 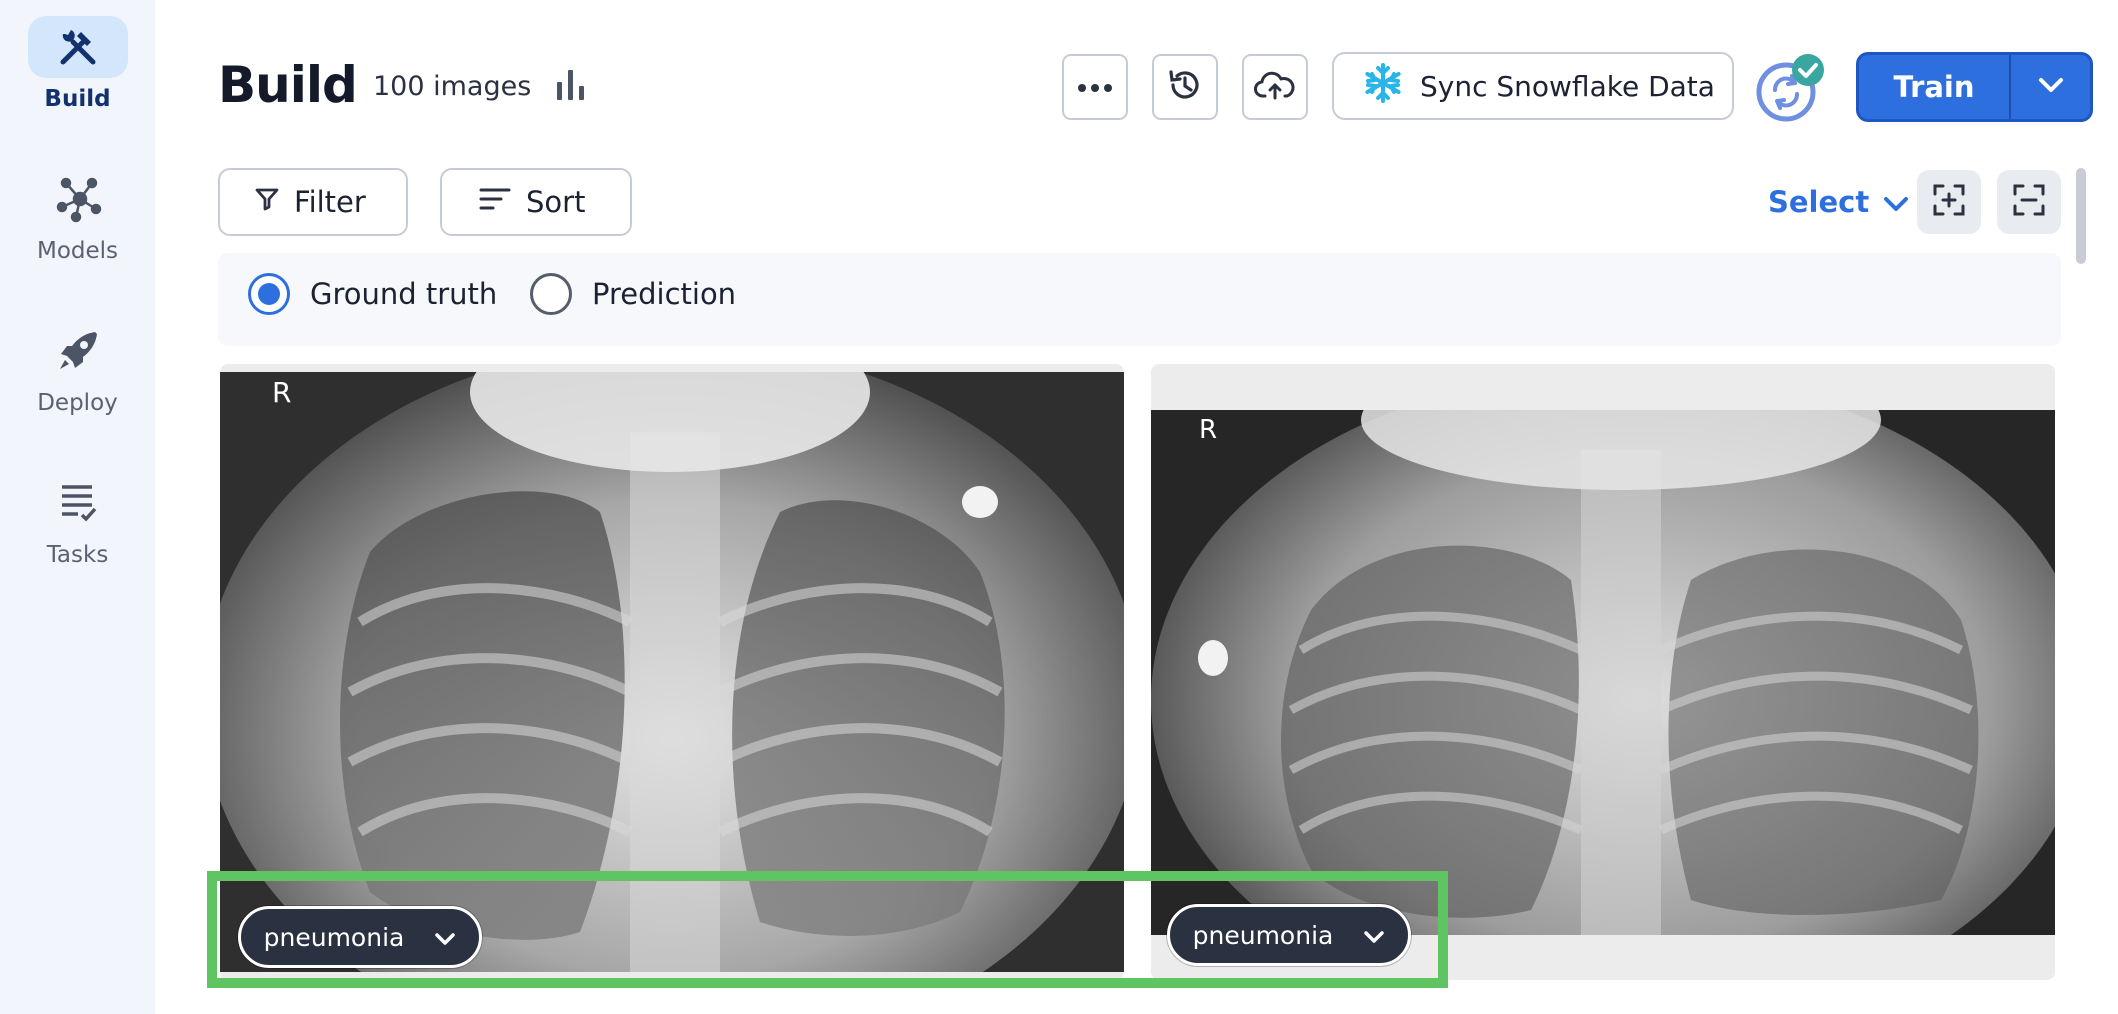 I want to click on train-split-button: Train, so click(x=1974, y=87).